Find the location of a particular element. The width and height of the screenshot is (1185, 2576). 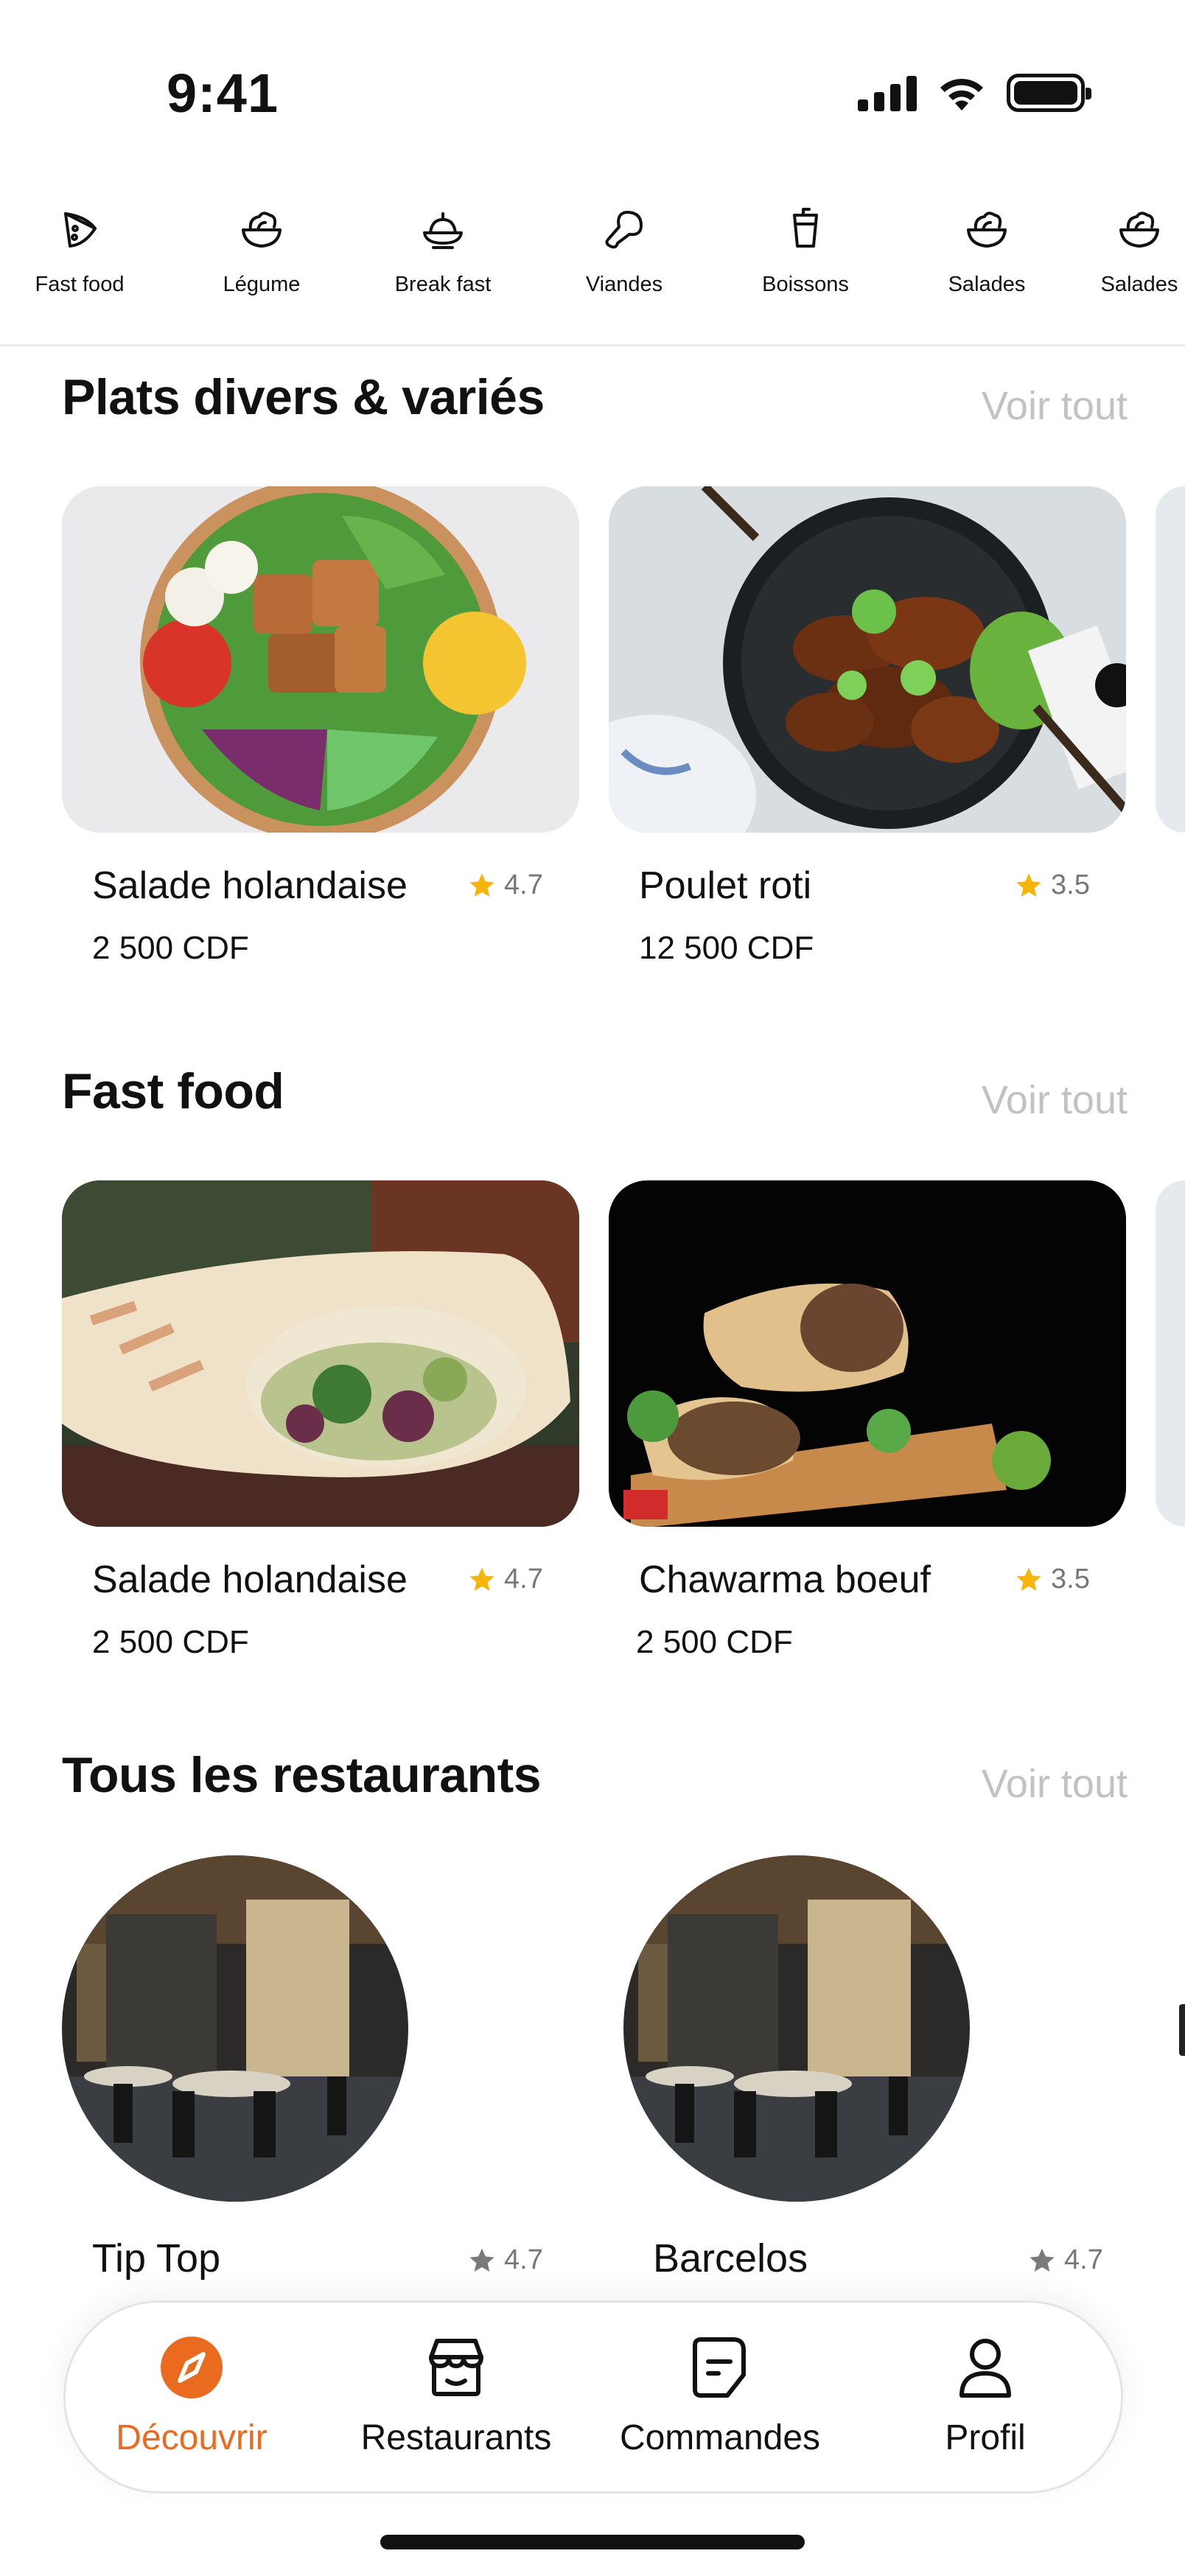

tab-commandes: Commandes is located at coordinates (720, 2395).